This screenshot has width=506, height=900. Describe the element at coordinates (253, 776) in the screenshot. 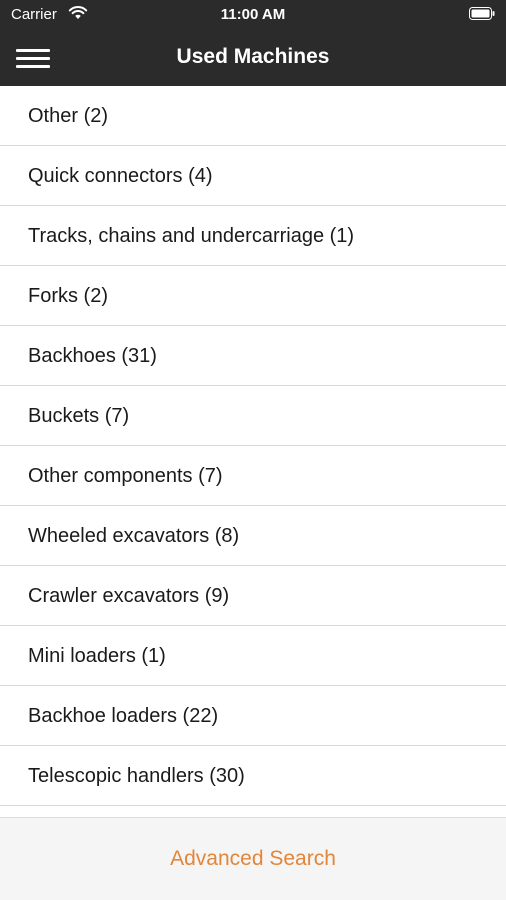

I see `list-item: Telescopic handlers (30)` at that location.